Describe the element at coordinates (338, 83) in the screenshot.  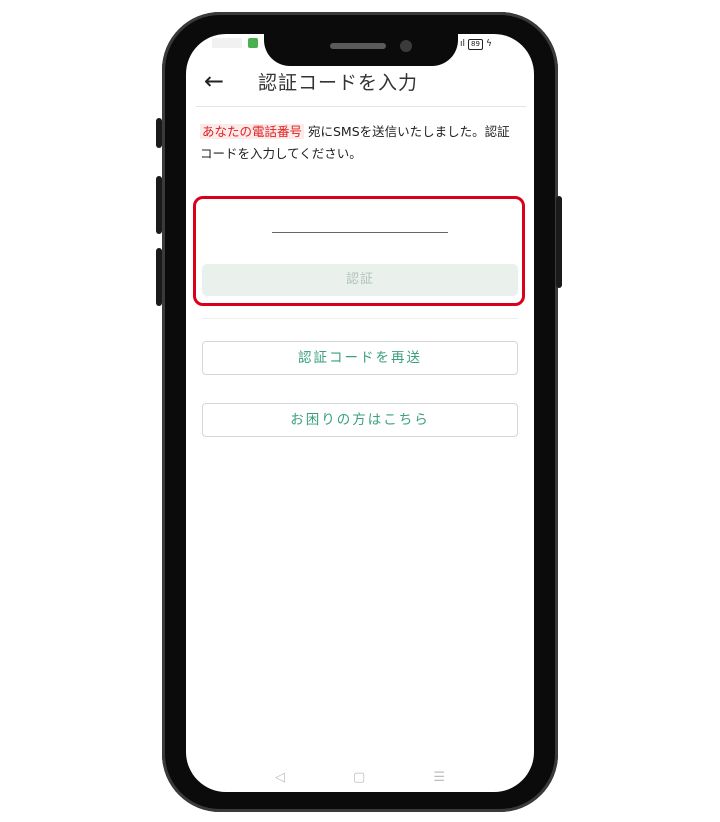
I see `page-title: 認証コードを入力` at that location.